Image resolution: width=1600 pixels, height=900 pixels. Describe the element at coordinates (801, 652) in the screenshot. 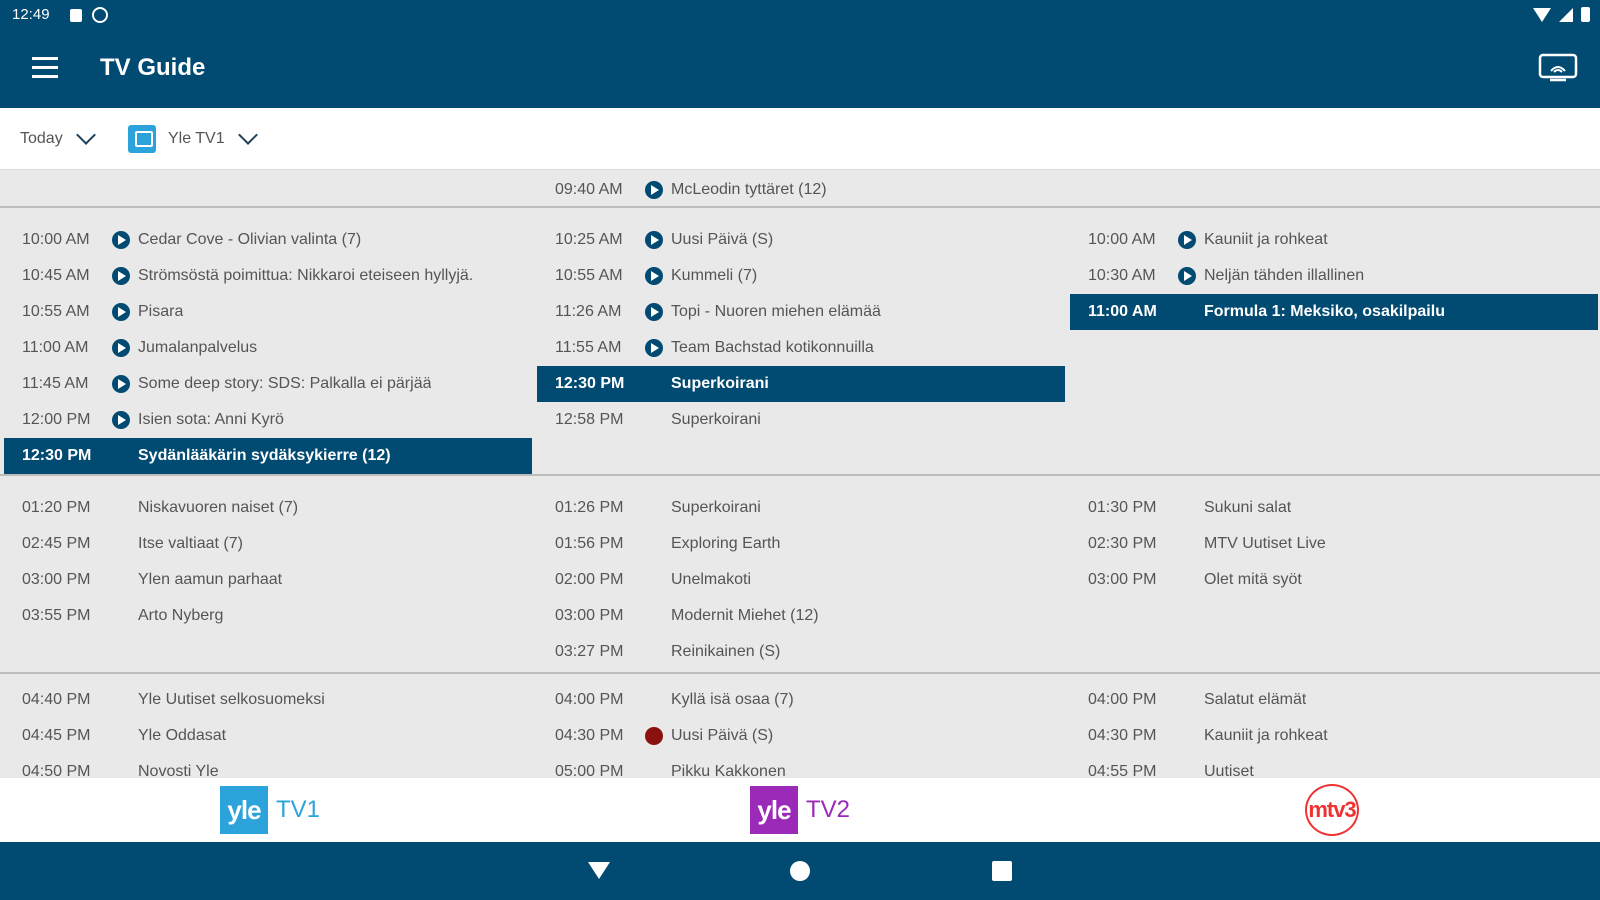

I see `program-row: 03:27 PM Reinikainen (S)` at that location.